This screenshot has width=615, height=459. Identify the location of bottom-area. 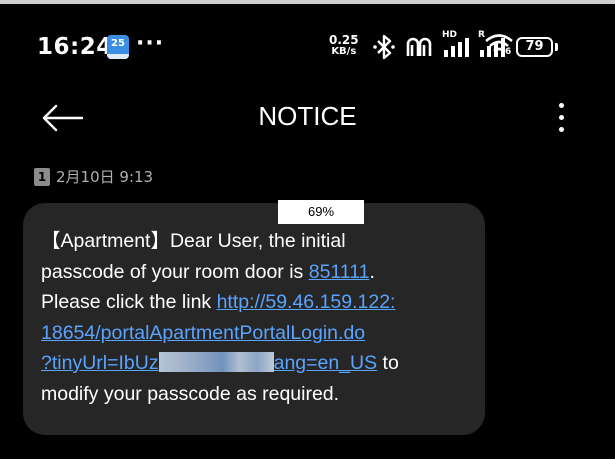
(307, 452).